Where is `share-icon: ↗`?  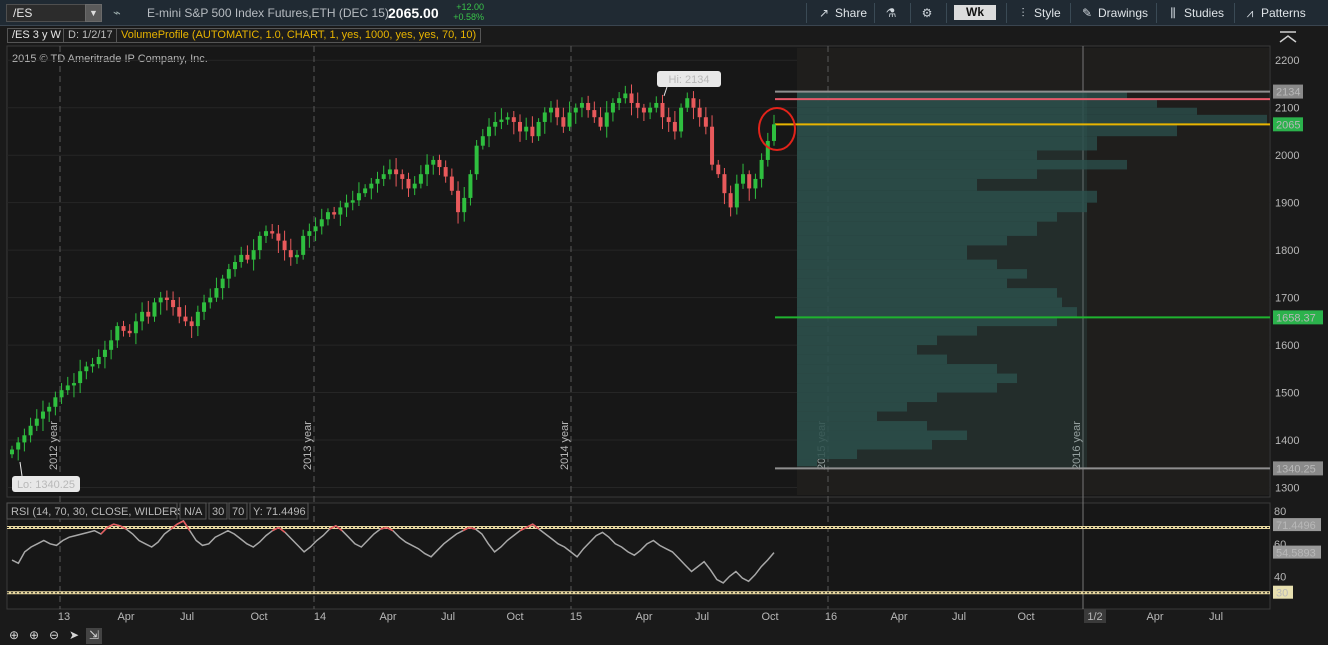
share-icon: ↗ is located at coordinates (824, 13).